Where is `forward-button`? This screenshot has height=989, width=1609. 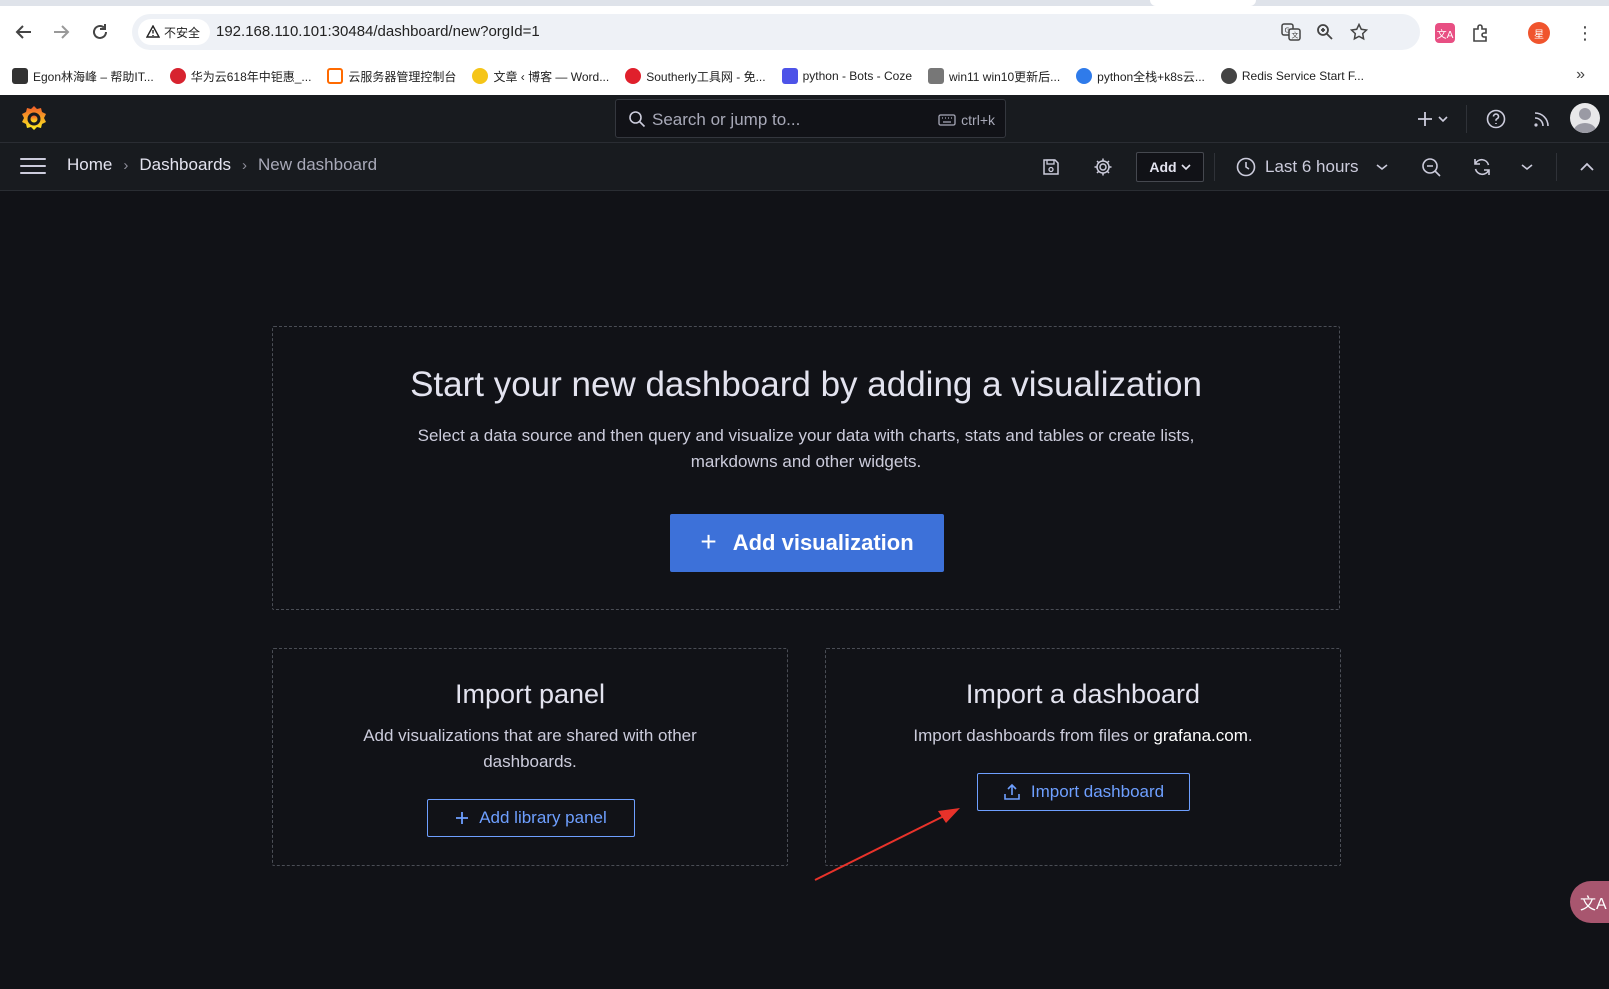
forward-button is located at coordinates (61, 32).